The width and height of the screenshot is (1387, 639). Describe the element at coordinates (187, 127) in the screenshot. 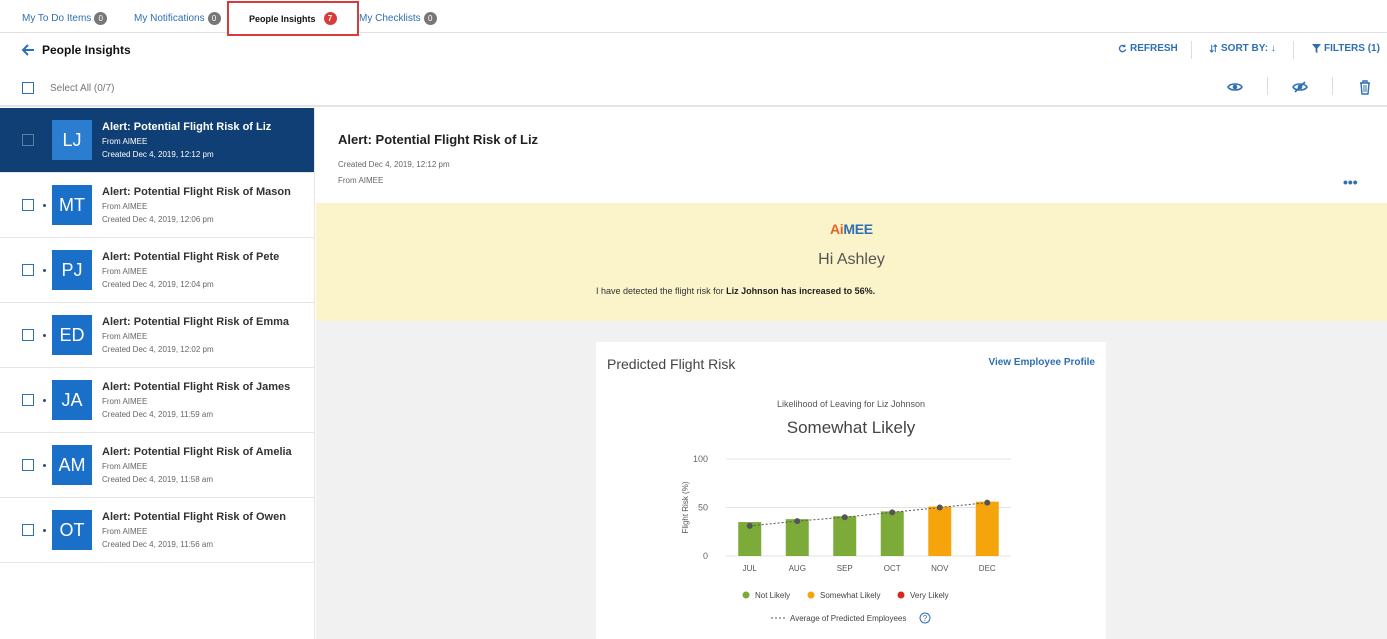

I see `item-title: Alert: Potential Flight Risk of Liz` at that location.